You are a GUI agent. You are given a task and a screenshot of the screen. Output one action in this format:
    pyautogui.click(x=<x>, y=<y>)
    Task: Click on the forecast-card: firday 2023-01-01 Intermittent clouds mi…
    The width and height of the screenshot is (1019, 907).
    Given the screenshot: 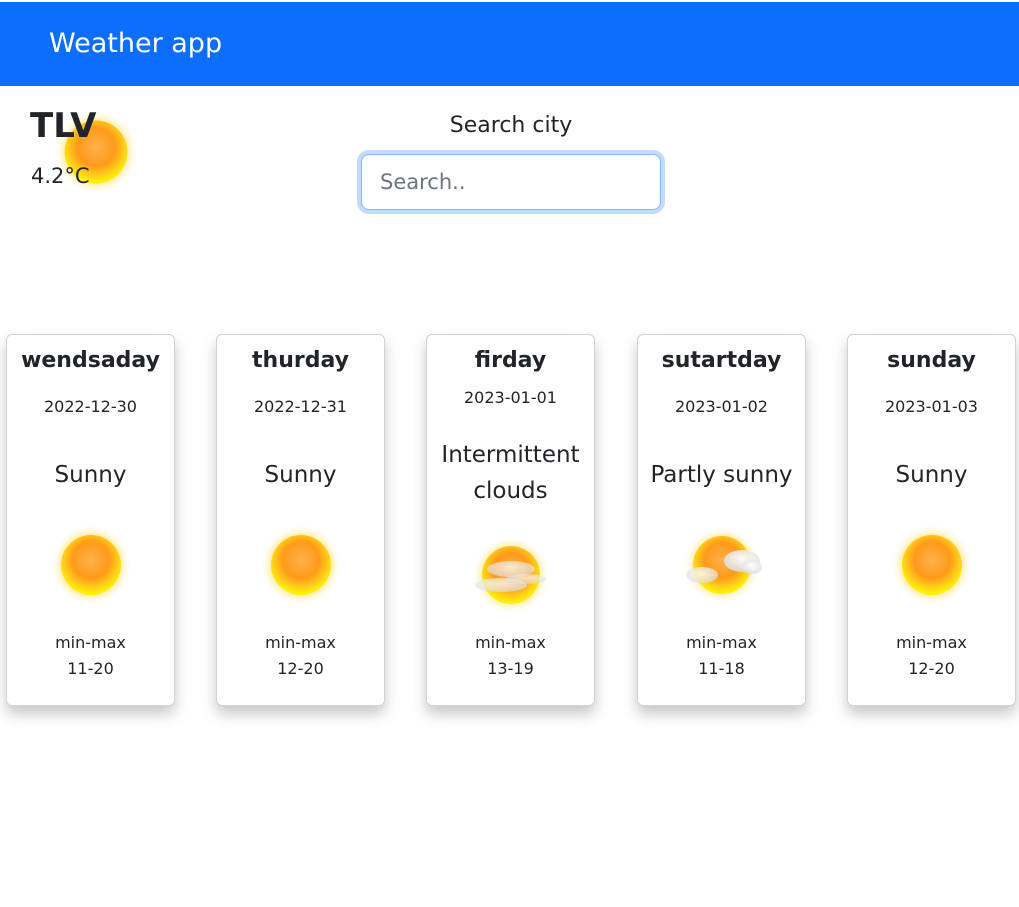 What is the action you would take?
    pyautogui.click(x=510, y=520)
    